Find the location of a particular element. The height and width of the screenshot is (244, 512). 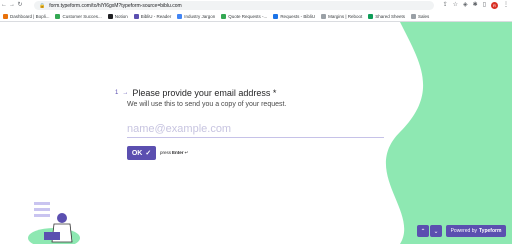

bookmark-label: BibliU - Reader is located at coordinates (156, 16).